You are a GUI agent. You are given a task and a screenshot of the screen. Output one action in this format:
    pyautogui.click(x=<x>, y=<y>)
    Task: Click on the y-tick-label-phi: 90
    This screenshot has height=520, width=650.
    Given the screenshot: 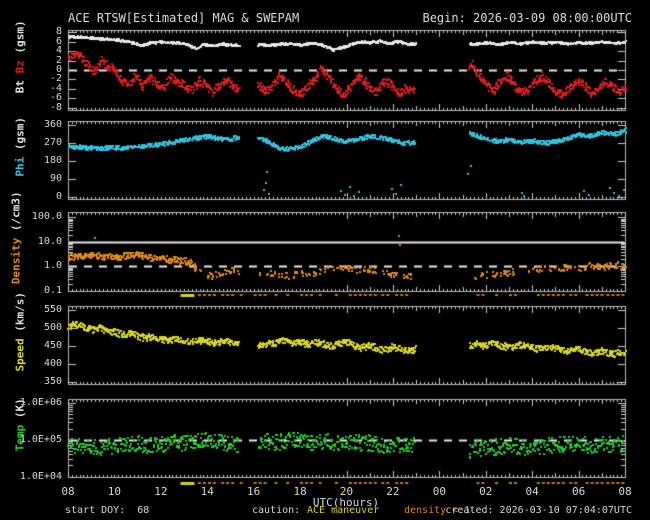 What is the action you would take?
    pyautogui.click(x=55, y=178)
    